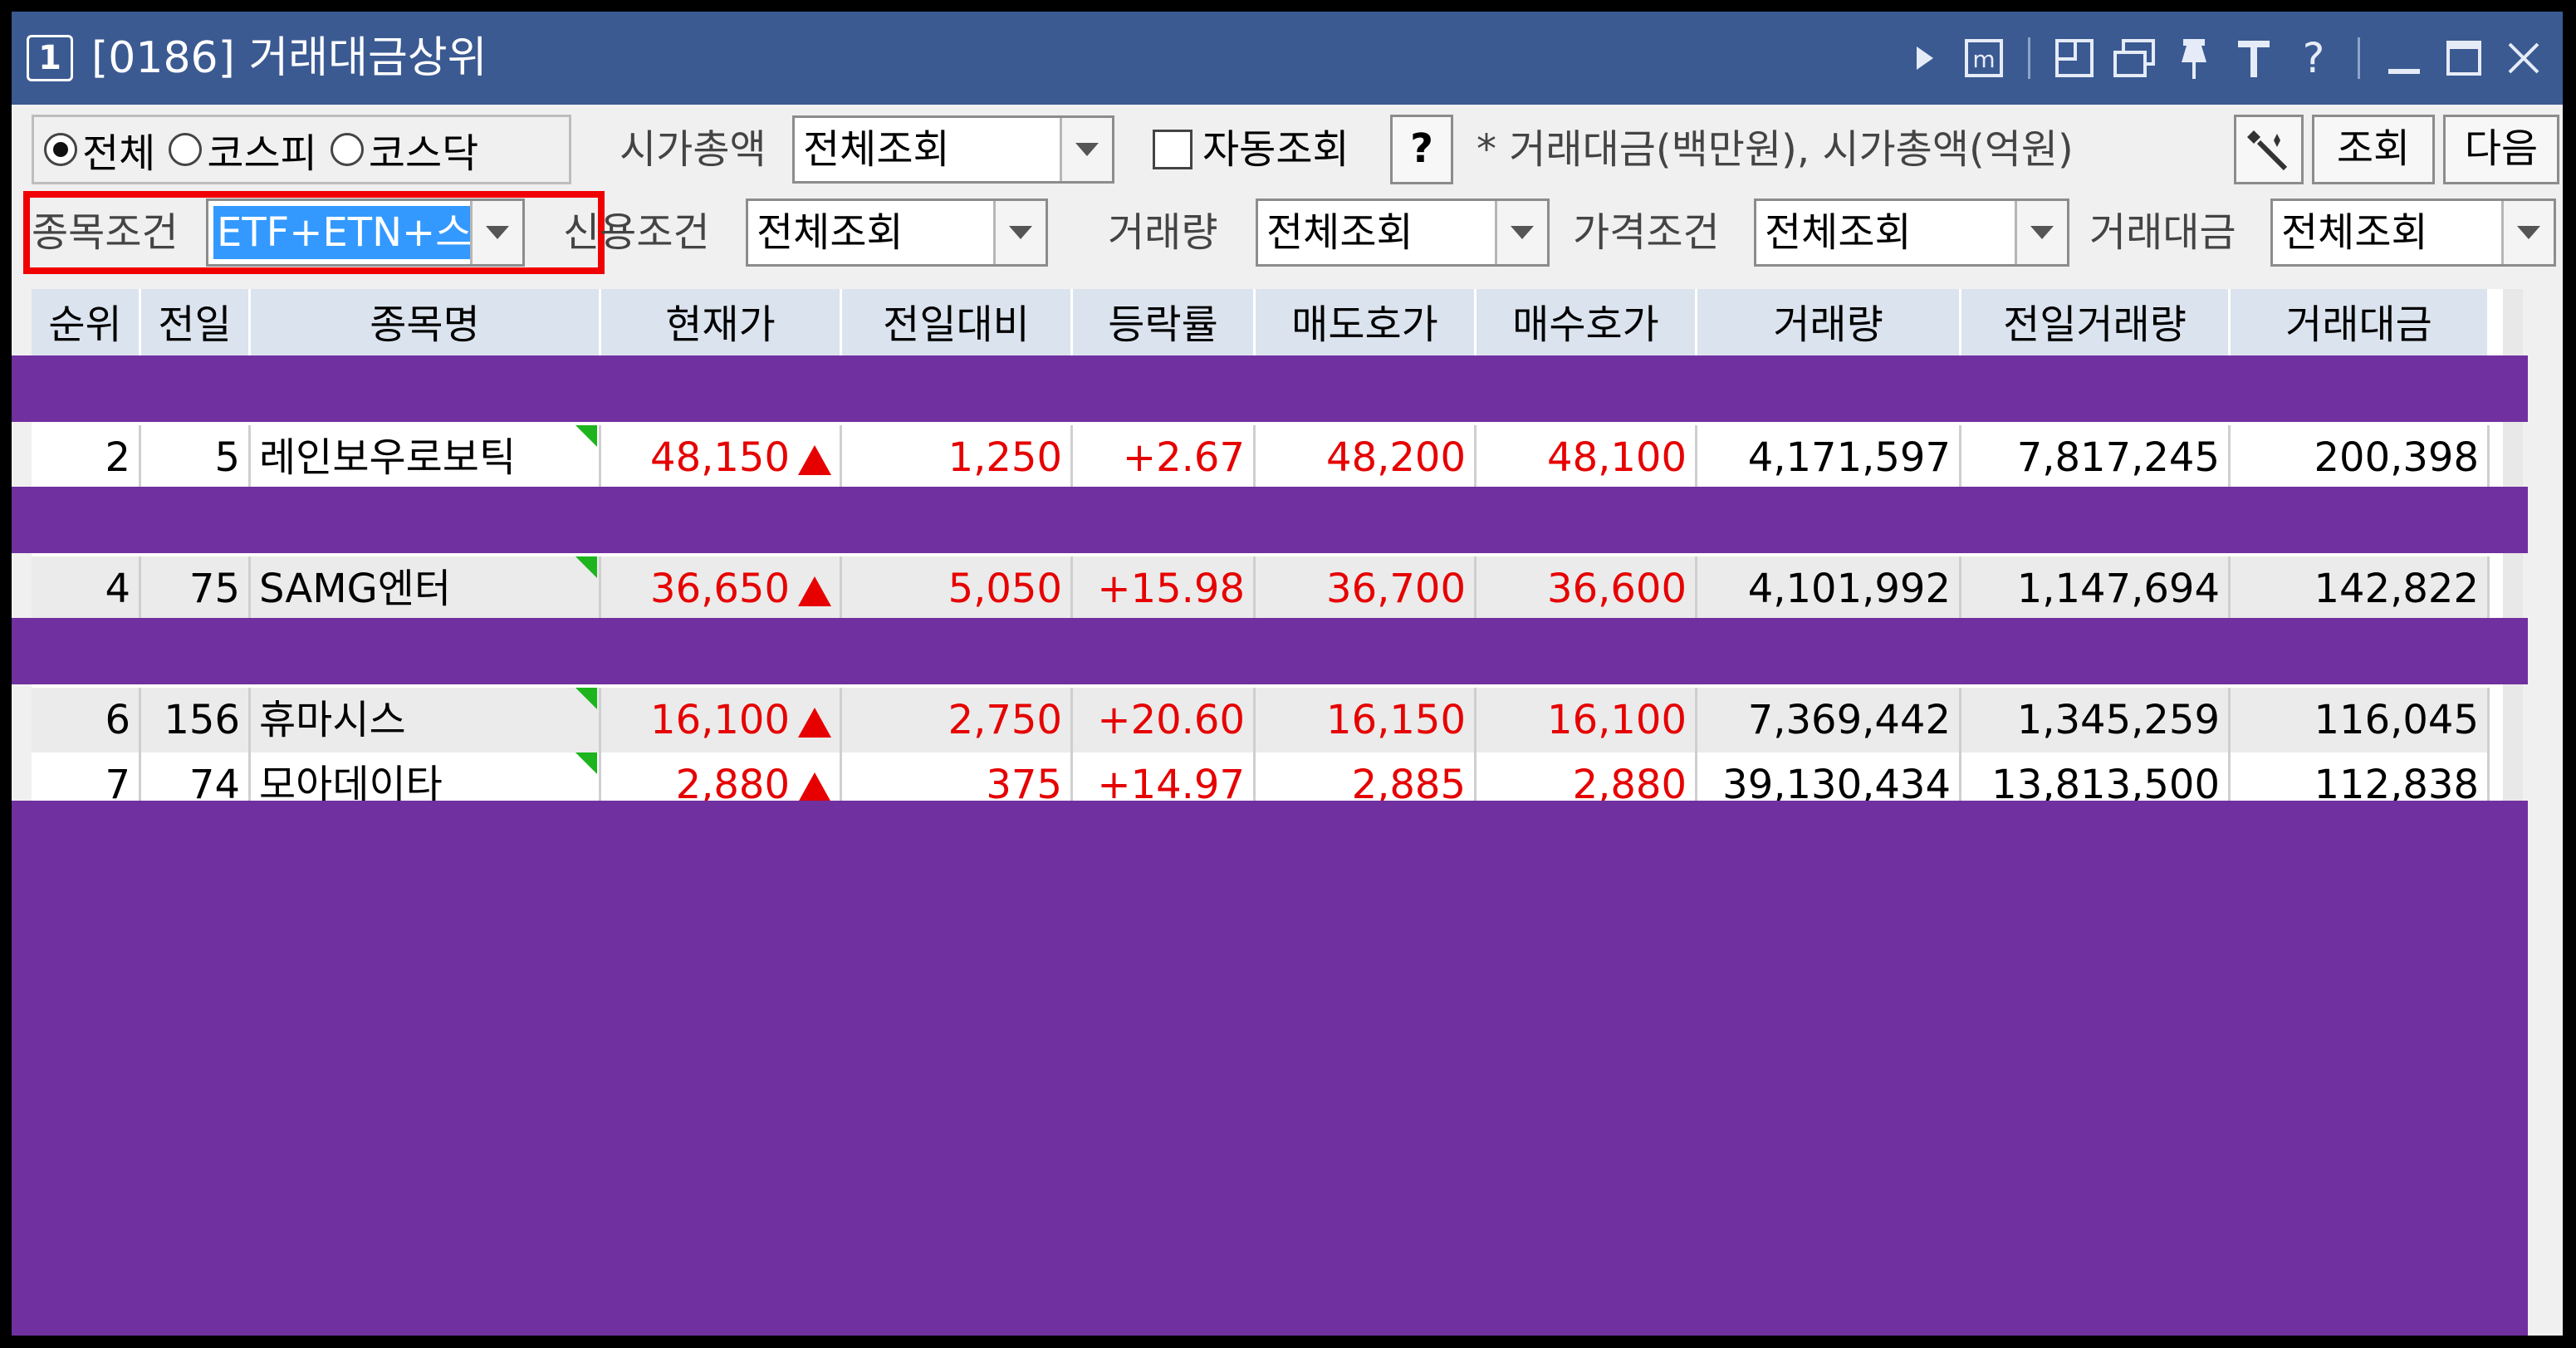 The height and width of the screenshot is (1348, 2576). I want to click on col-prev-volume: 전일거래량, so click(2096, 324).